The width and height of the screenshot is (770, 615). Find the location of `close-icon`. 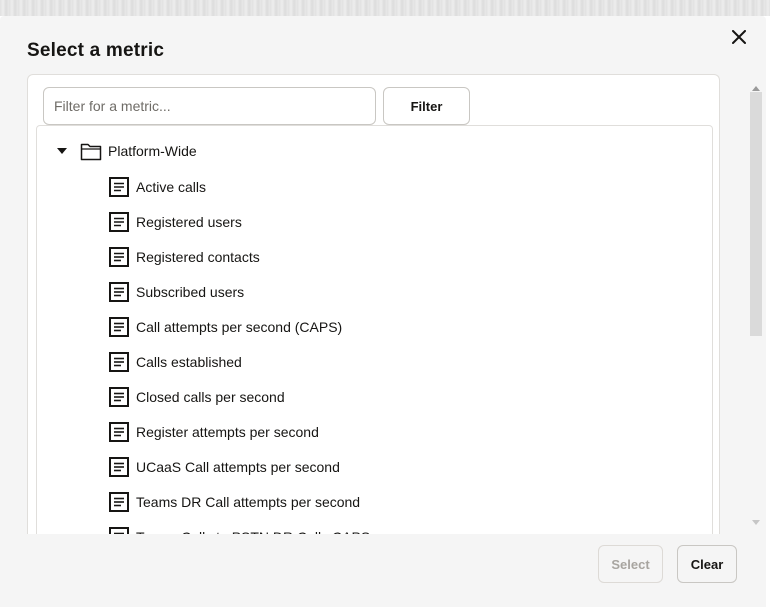

close-icon is located at coordinates (739, 37).